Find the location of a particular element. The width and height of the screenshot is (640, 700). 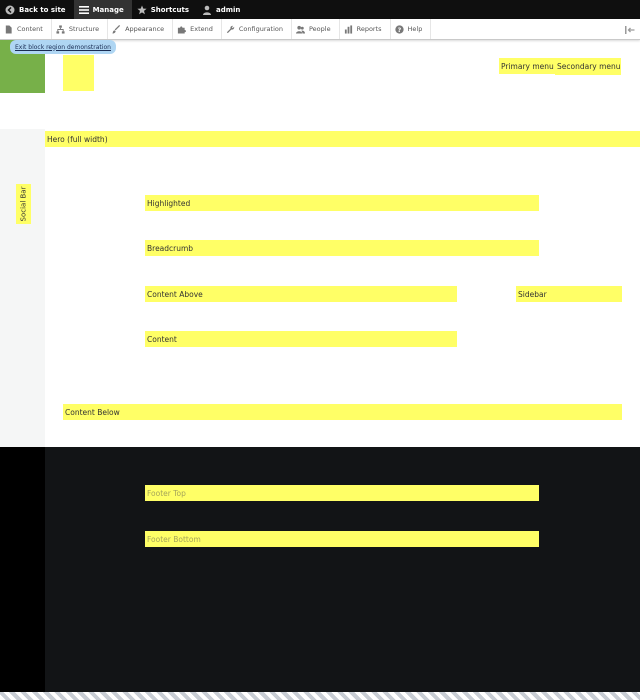

chart-icon is located at coordinates (348, 29).